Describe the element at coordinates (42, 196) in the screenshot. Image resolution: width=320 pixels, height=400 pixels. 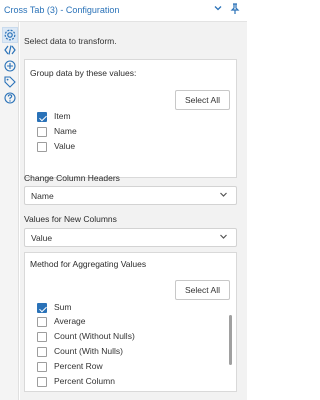
I see `select-value: Name` at that location.